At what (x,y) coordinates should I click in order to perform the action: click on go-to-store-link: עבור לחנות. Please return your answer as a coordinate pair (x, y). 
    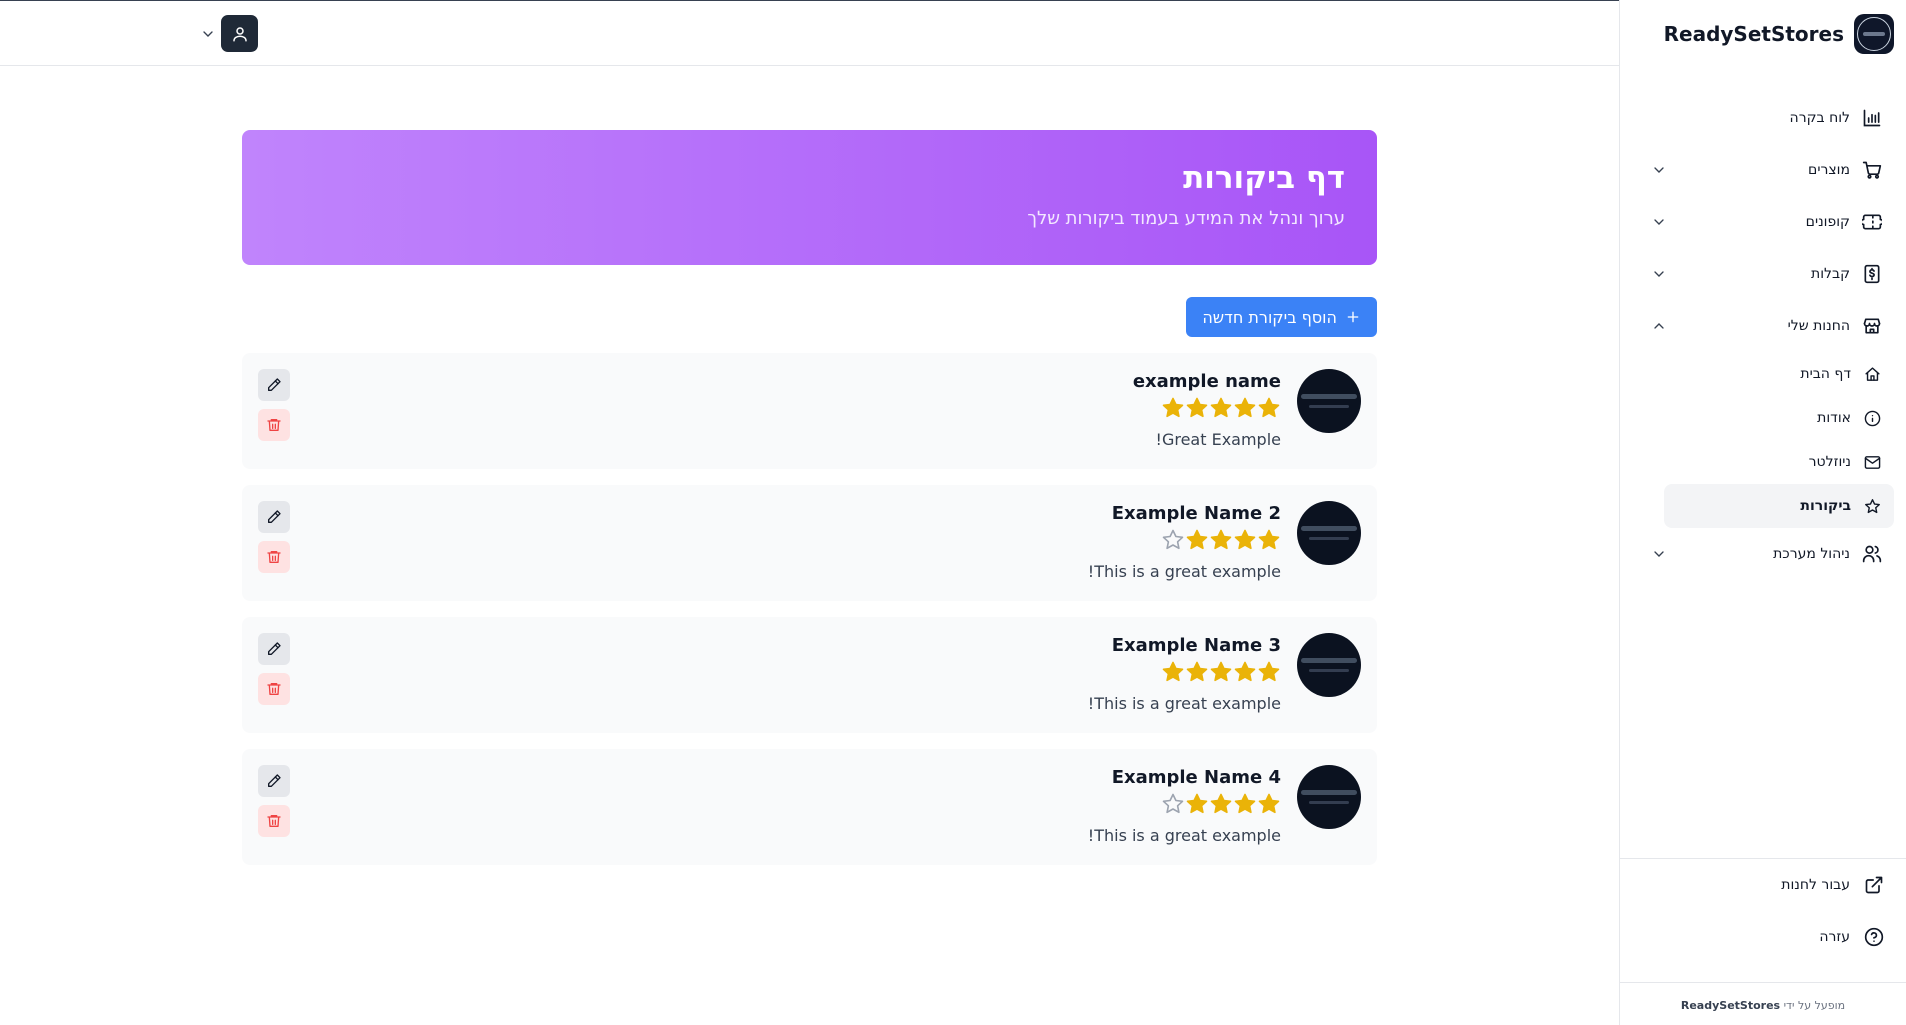
    Looking at the image, I should click on (1763, 885).